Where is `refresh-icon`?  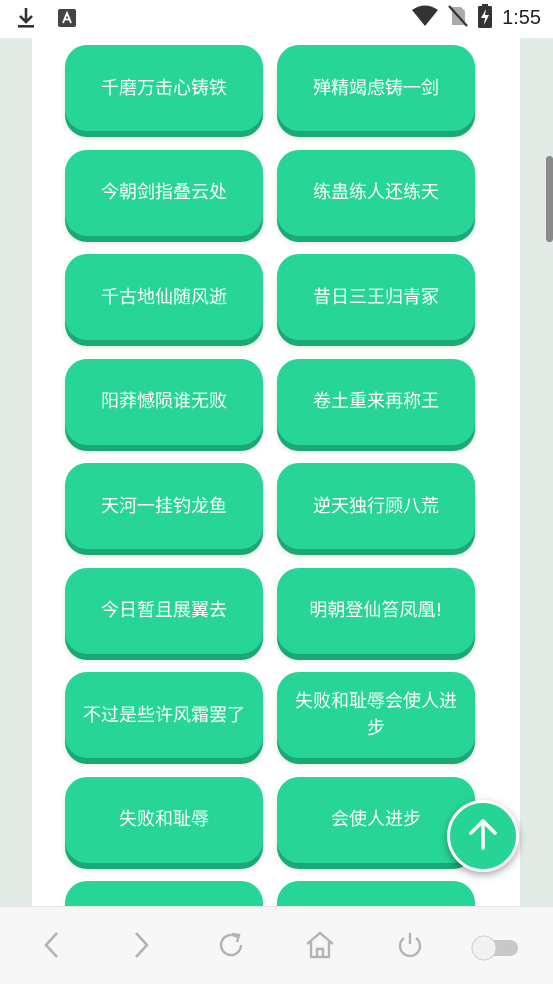 refresh-icon is located at coordinates (231, 947).